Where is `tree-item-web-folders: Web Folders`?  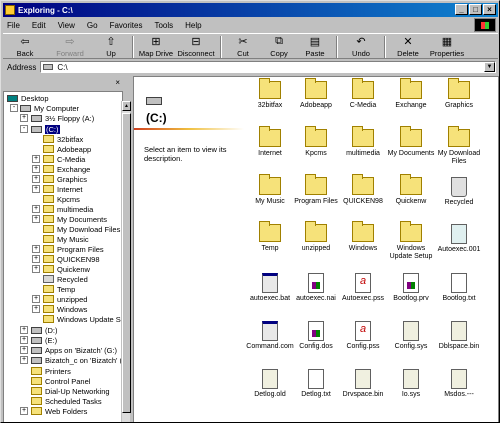
tree-item-web-folders: Web Folders is located at coordinates (59, 411).